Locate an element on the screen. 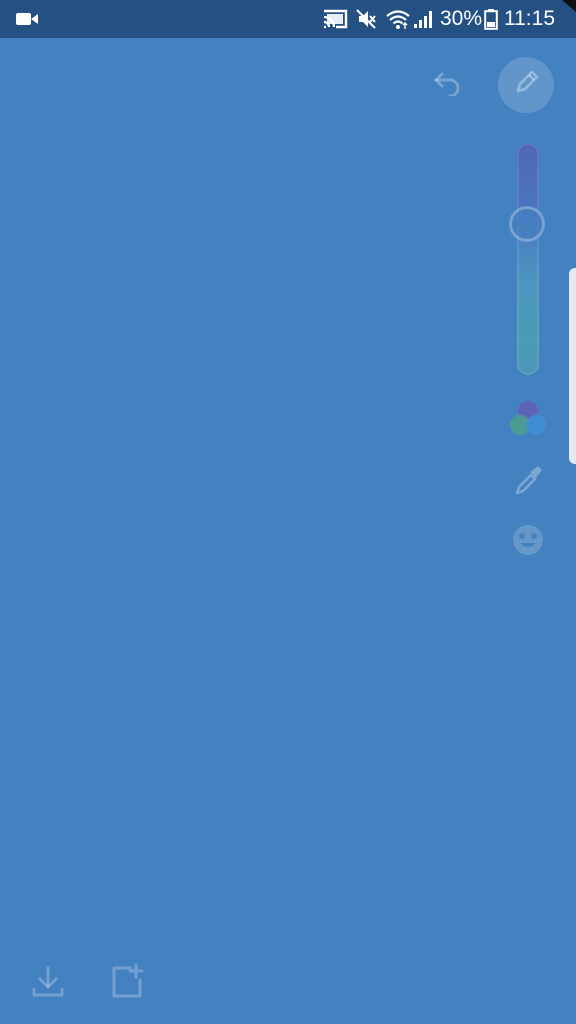 The image size is (576, 1024). mute-icon is located at coordinates (366, 19).